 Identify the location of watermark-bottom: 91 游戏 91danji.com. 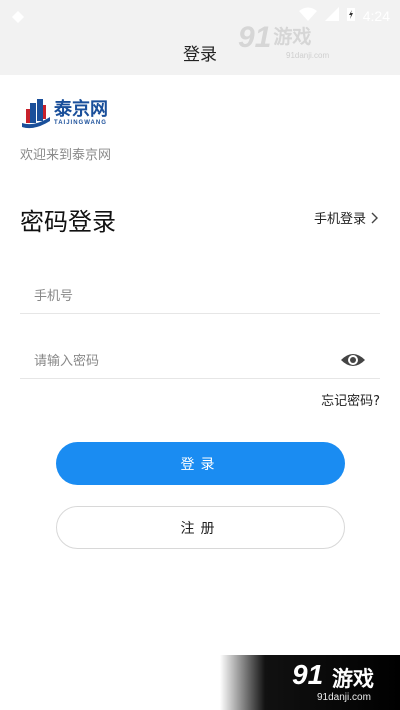
(310, 682).